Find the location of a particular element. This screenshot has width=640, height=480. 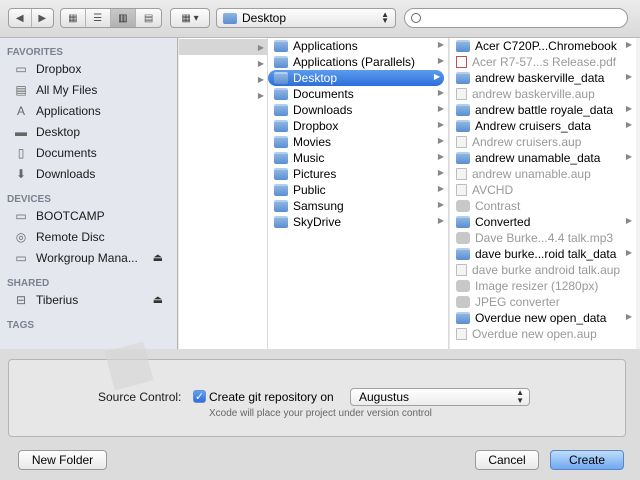

folder-row: Dropbox ▶ is located at coordinates (358, 126).